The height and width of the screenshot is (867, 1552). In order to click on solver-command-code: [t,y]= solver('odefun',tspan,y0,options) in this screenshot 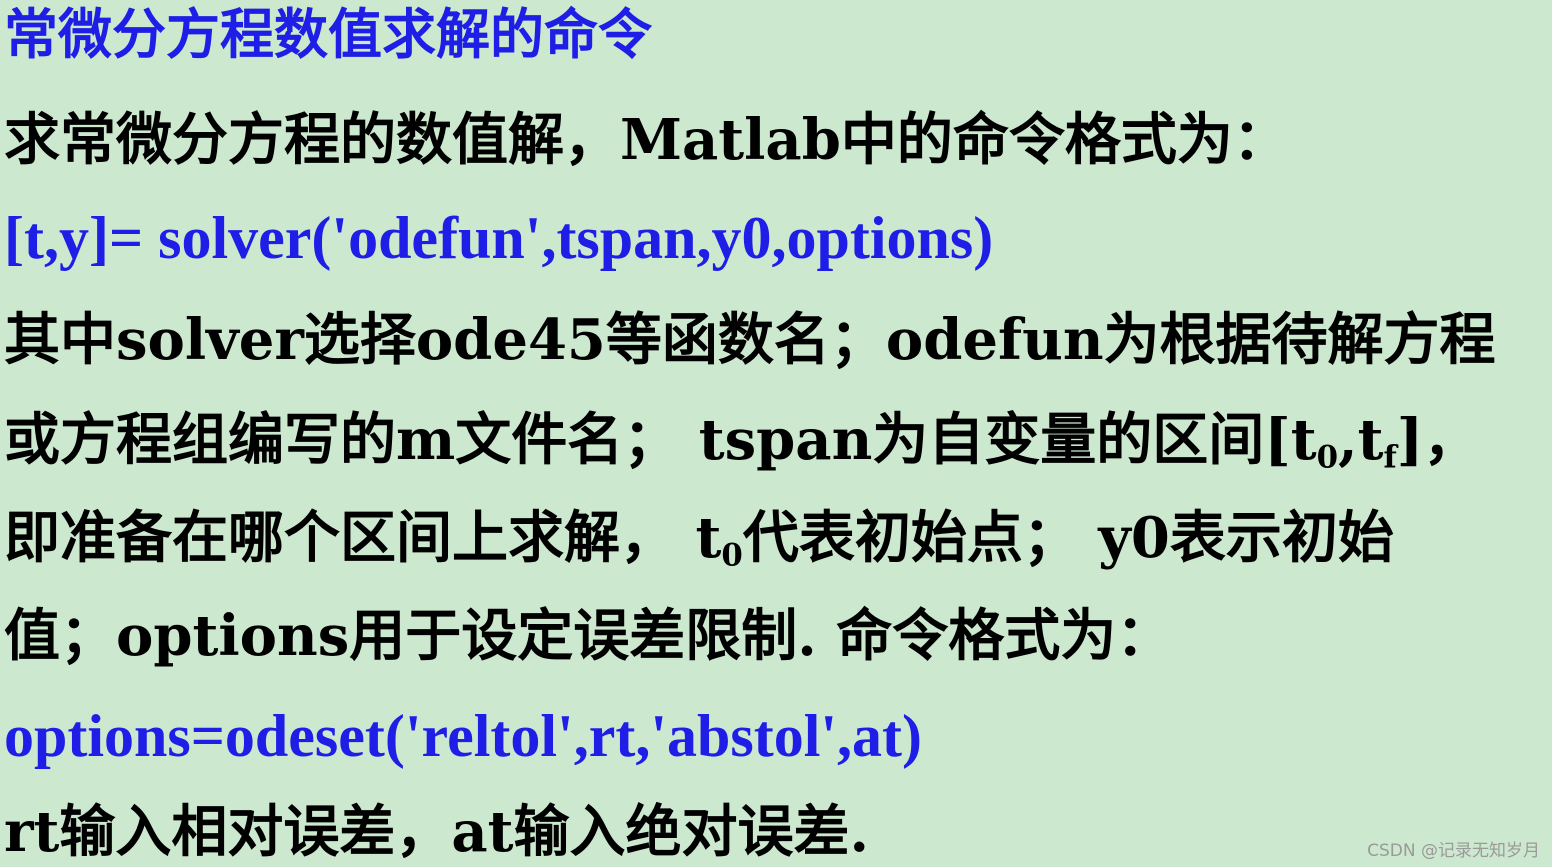, I will do `click(499, 238)`.